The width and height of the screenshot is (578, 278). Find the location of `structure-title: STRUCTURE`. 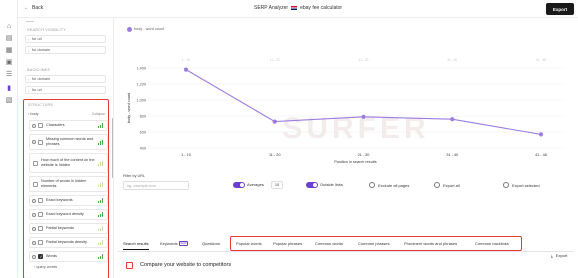

structure-title: STRUCTURE is located at coordinates (41, 105).